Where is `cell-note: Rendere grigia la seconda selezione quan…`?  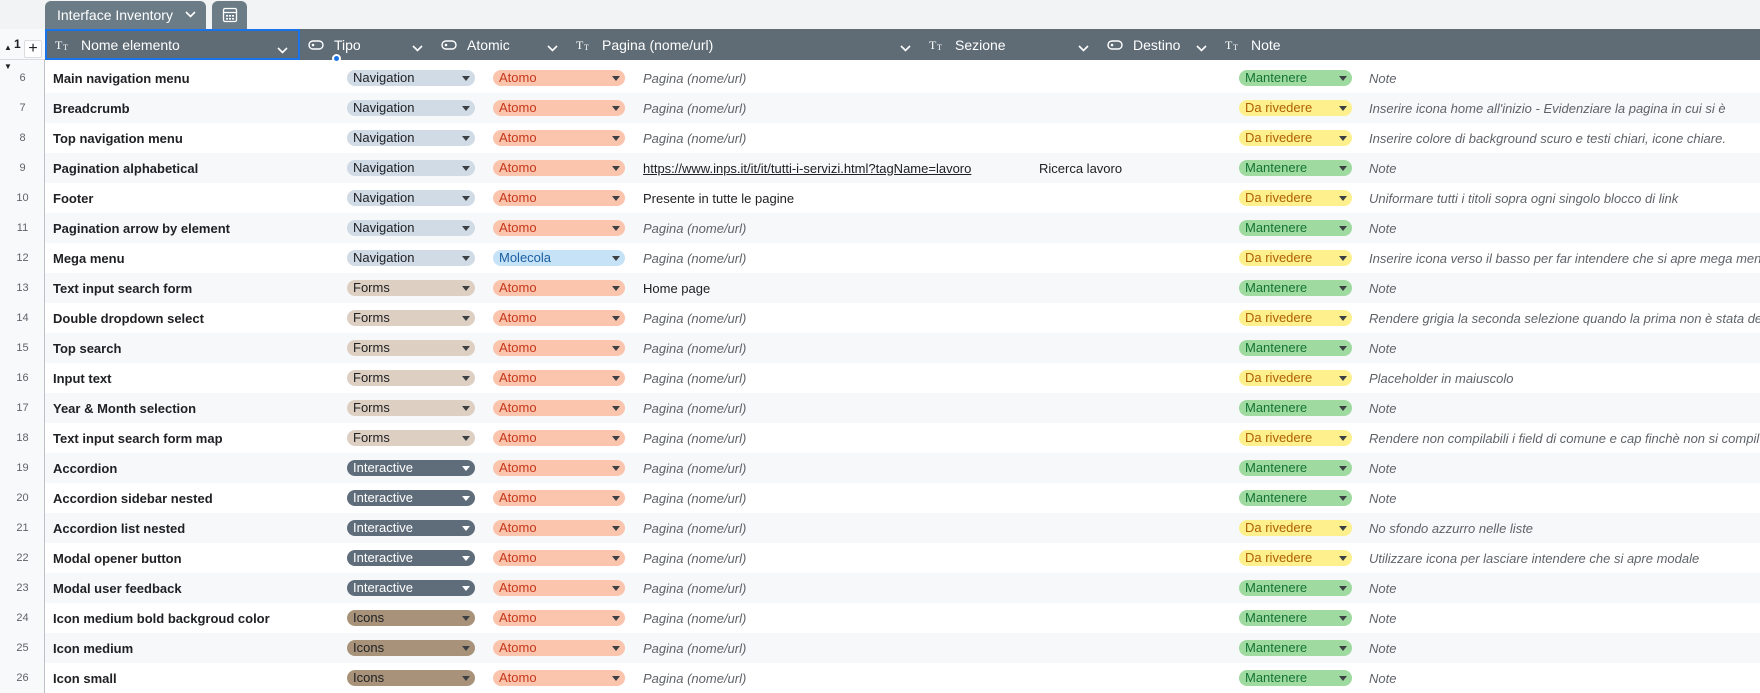
cell-note: Rendere grigia la seconda selezione quan… is located at coordinates (1564, 318).